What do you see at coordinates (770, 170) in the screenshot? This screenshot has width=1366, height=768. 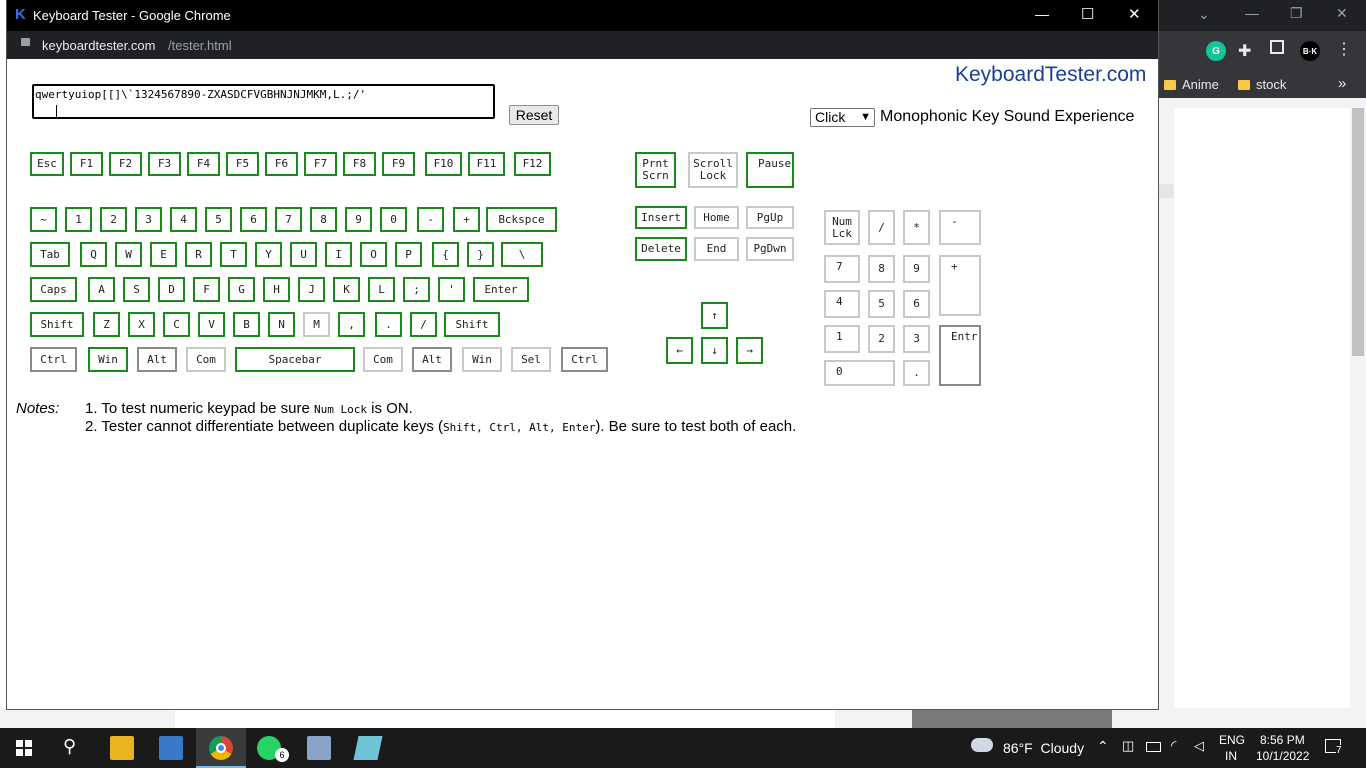 I see `key-pause: Pause` at bounding box center [770, 170].